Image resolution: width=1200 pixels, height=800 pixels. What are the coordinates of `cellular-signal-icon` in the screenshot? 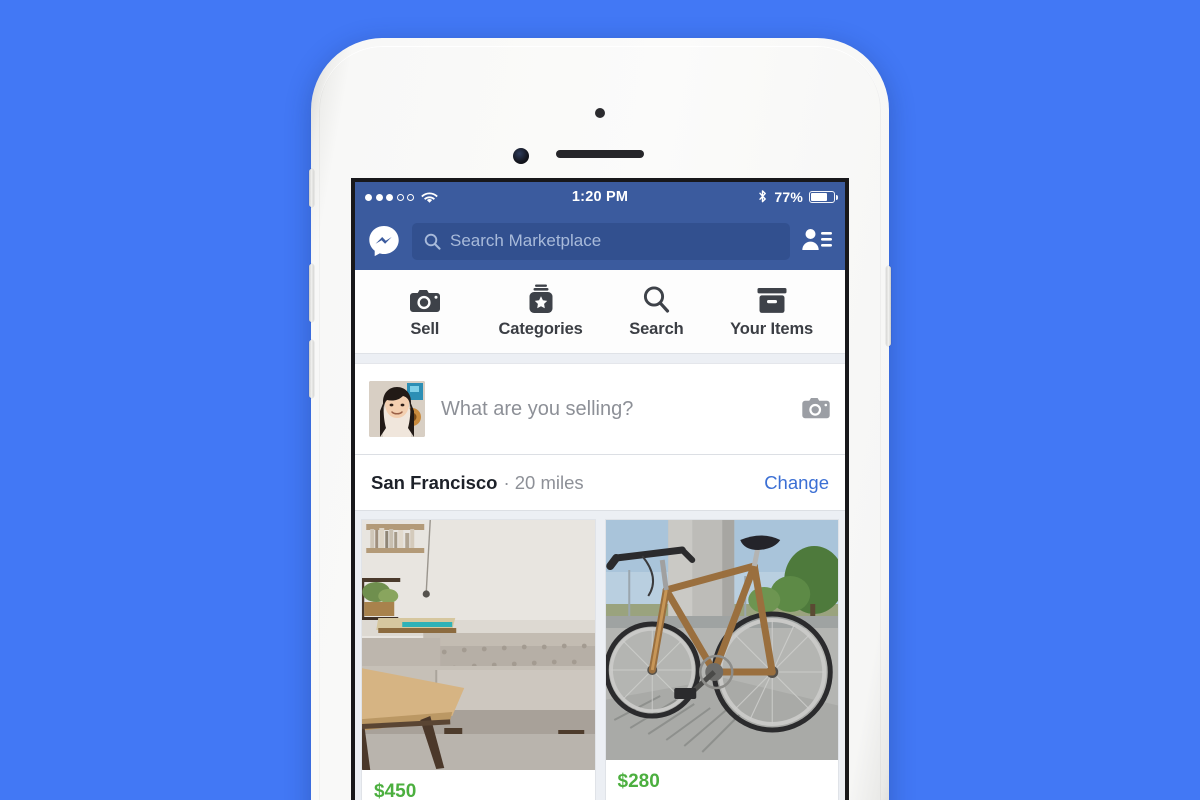 It's located at (389, 197).